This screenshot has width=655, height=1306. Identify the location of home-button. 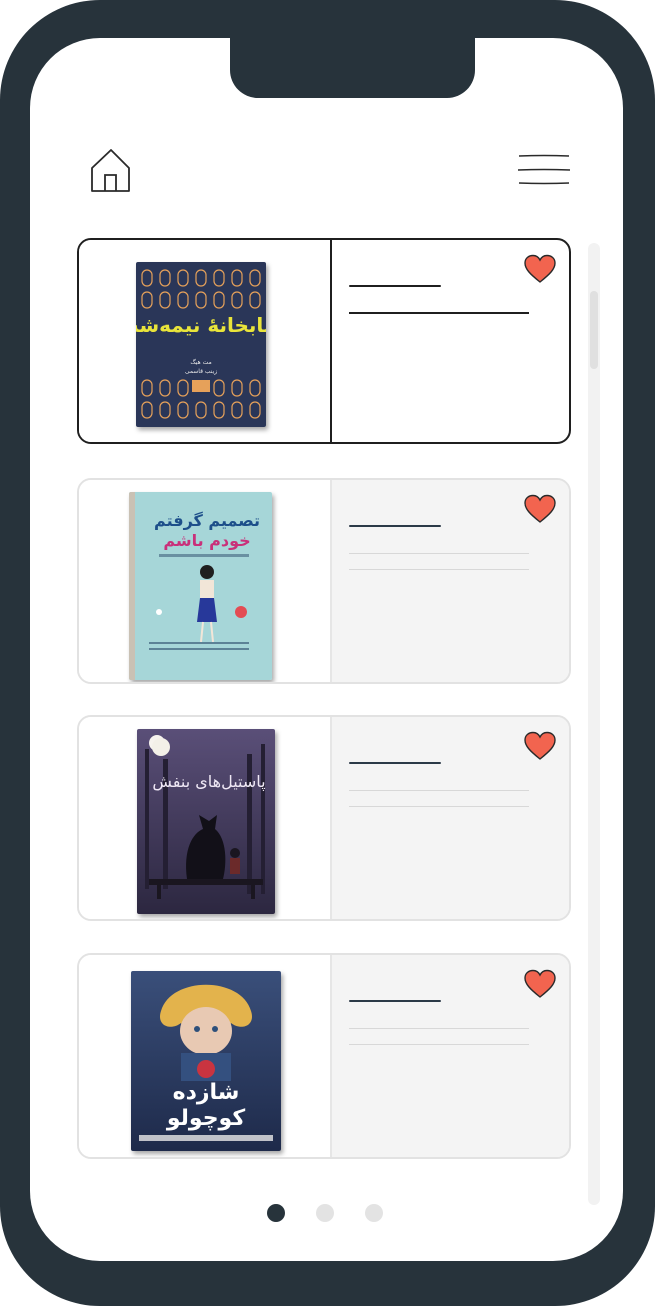
(112, 170).